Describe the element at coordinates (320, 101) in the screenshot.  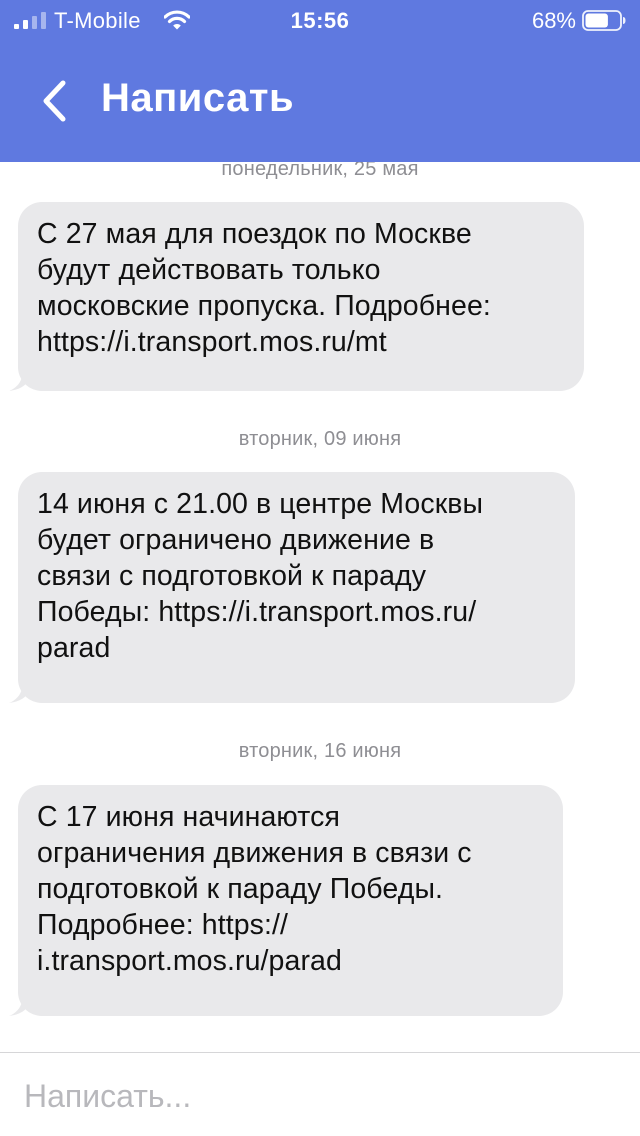
I see `nav-bar: Написать` at that location.